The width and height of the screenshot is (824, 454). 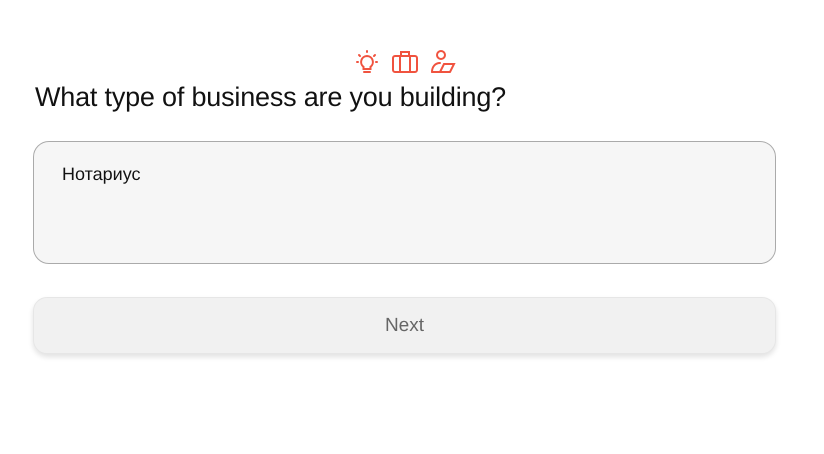 What do you see at coordinates (404, 325) in the screenshot?
I see `next-button: Next` at bounding box center [404, 325].